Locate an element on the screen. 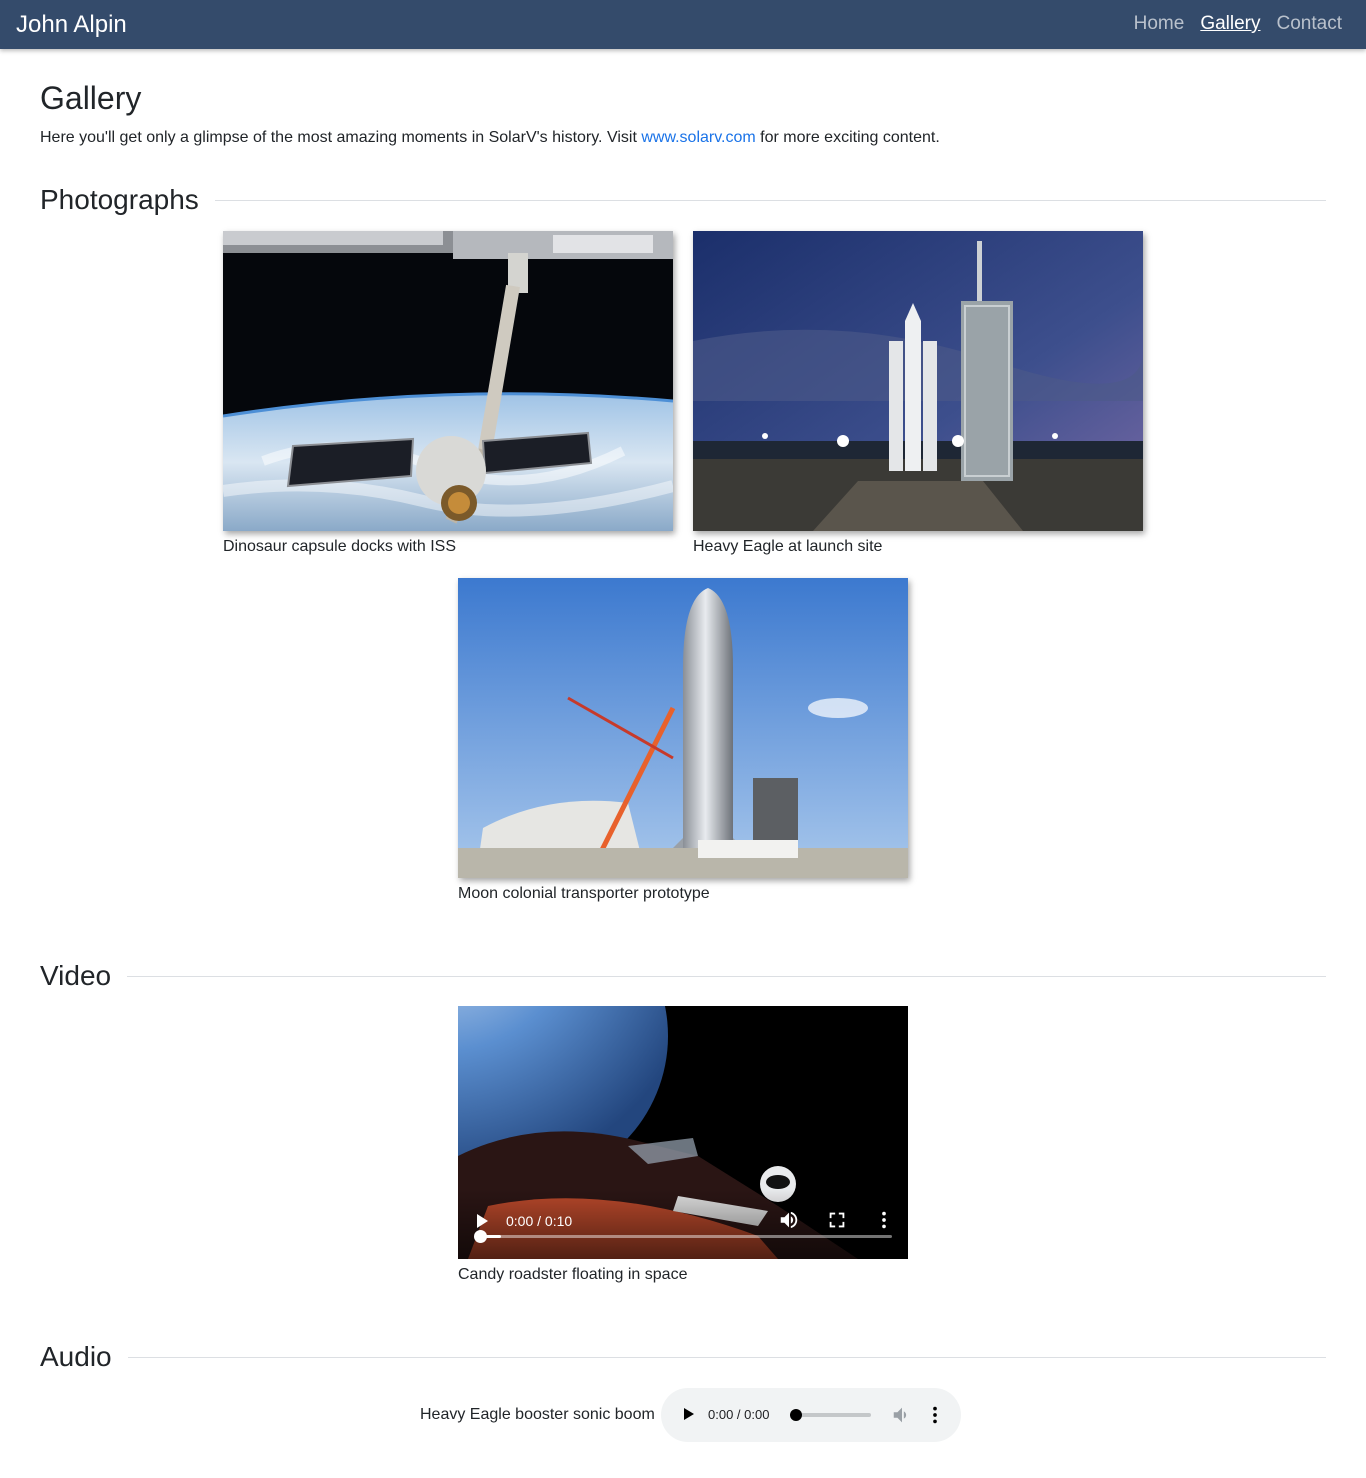 Image resolution: width=1366 pixels, height=1478 pixels. video-section-header: Video is located at coordinates (683, 976).